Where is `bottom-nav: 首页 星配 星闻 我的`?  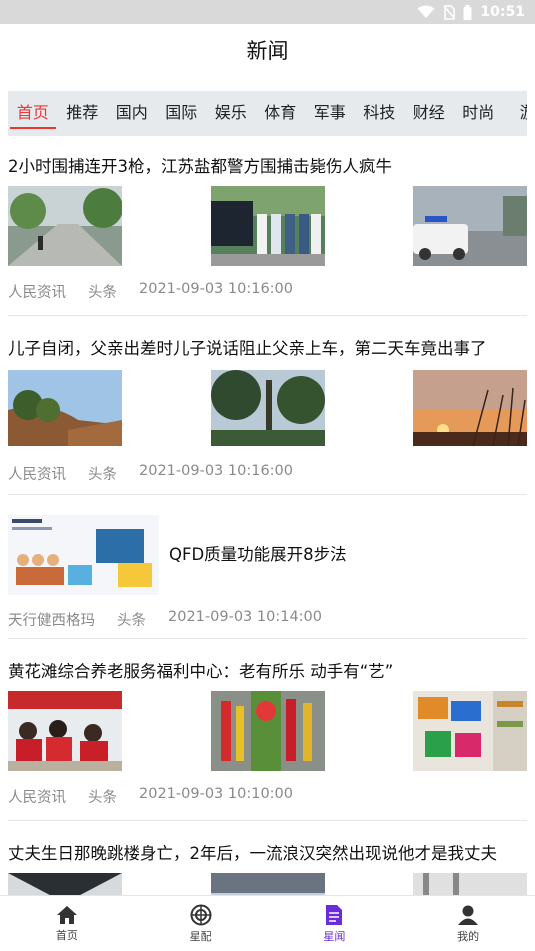 bottom-nav: 首页 星配 星闻 我的 is located at coordinates (267, 923).